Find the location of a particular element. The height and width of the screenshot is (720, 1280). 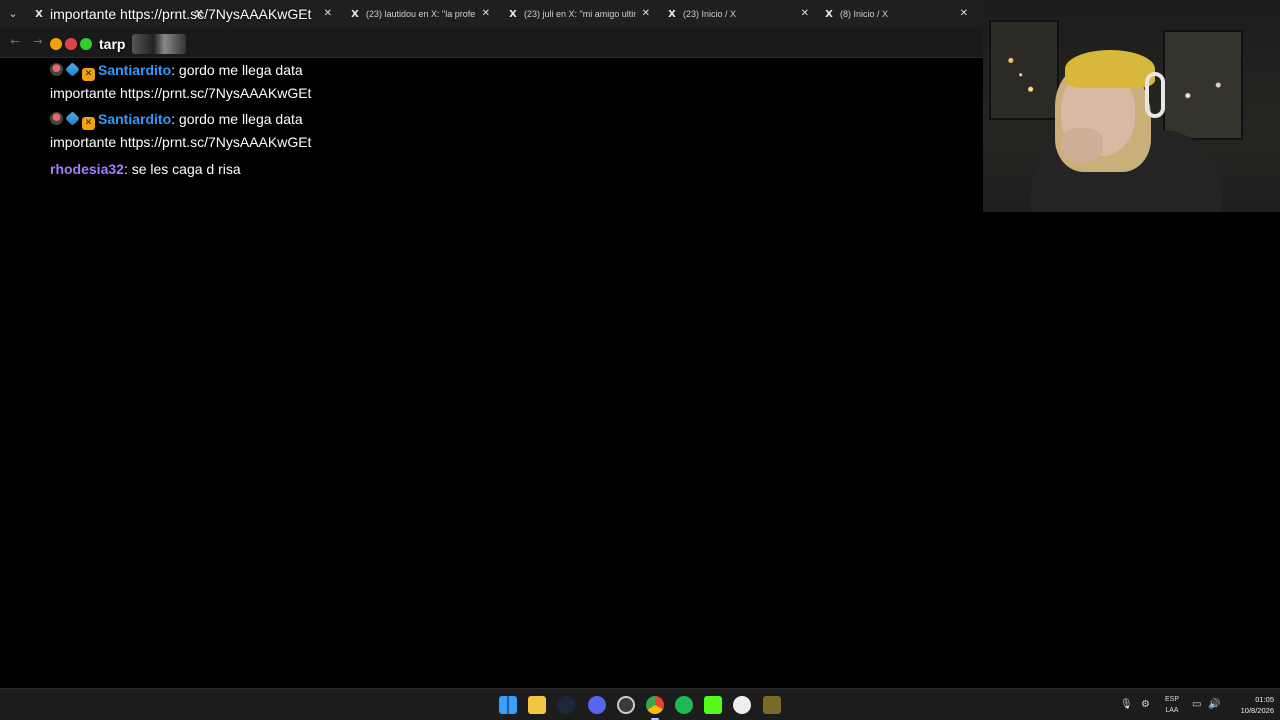

back-icon: ← is located at coordinates (15, 42).